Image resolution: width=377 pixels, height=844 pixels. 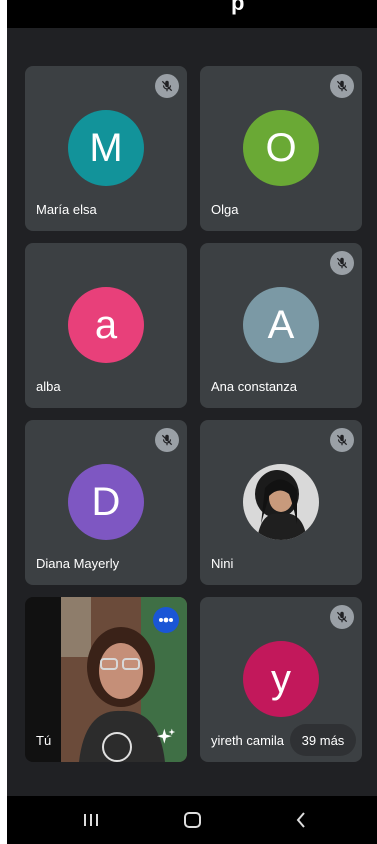 I want to click on avatar: M, so click(x=106, y=148).